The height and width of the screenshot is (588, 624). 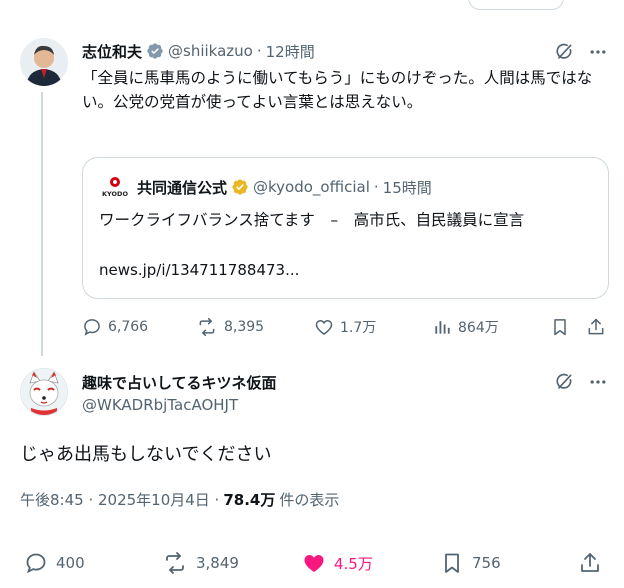 I want to click on original-post-header: 志位和夫 @shiikazuo · 12時間, so click(x=198, y=51).